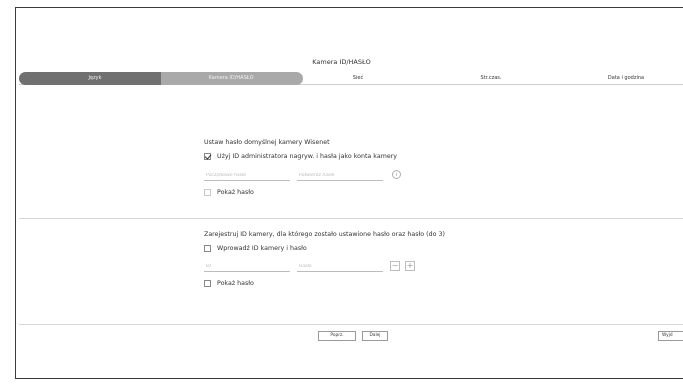 This screenshot has height=386, width=683. Describe the element at coordinates (207, 156) in the screenshot. I see `use-admin-credentials-checkbox` at that location.